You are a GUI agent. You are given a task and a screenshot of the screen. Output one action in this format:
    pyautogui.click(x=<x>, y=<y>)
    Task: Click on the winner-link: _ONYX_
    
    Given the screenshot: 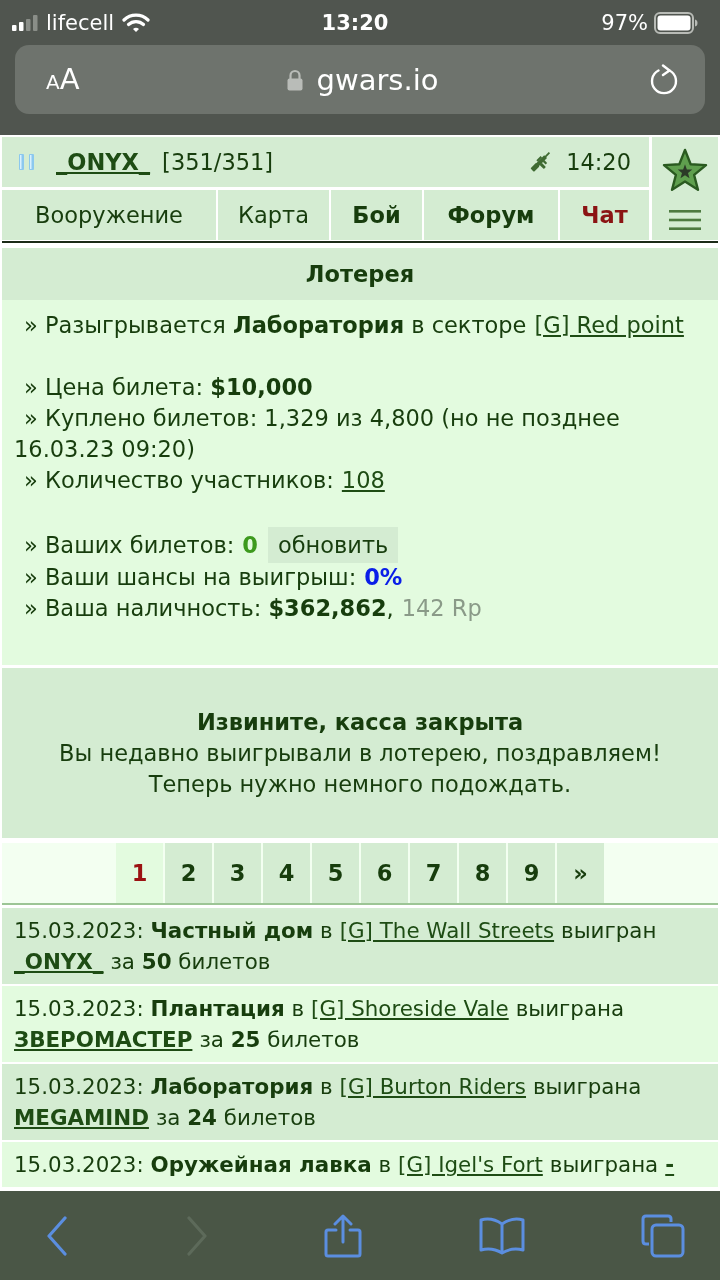 What is the action you would take?
    pyautogui.click(x=59, y=961)
    